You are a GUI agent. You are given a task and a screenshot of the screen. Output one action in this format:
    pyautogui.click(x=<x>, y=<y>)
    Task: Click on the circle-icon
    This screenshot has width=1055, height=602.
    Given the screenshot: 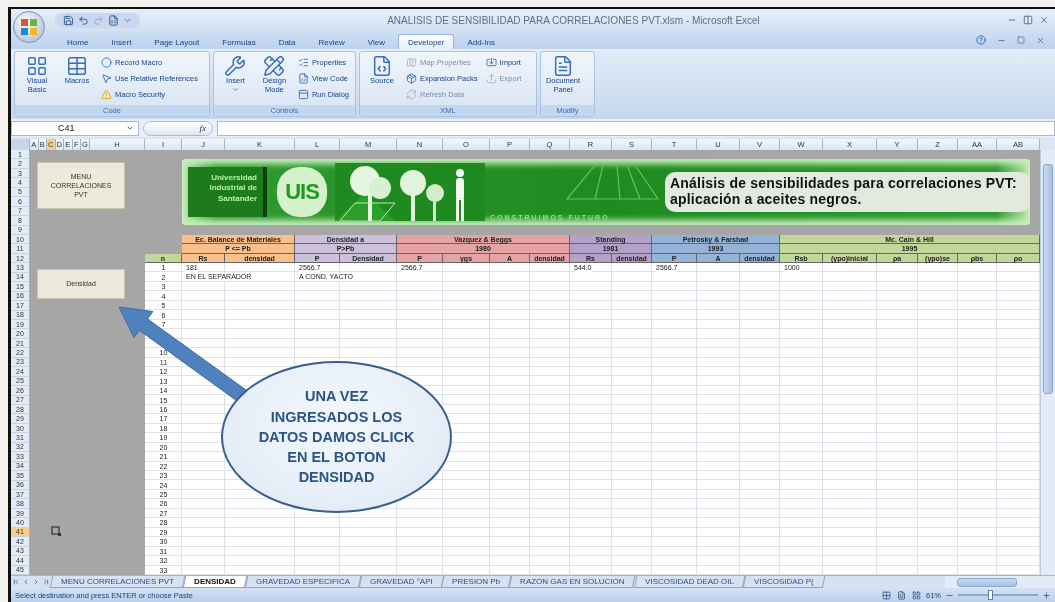 What is the action you would take?
    pyautogui.click(x=106, y=62)
    